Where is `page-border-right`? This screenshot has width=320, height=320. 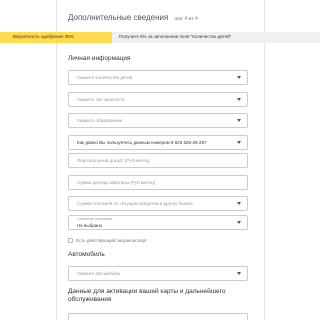 page-border-right is located at coordinates (264, 160).